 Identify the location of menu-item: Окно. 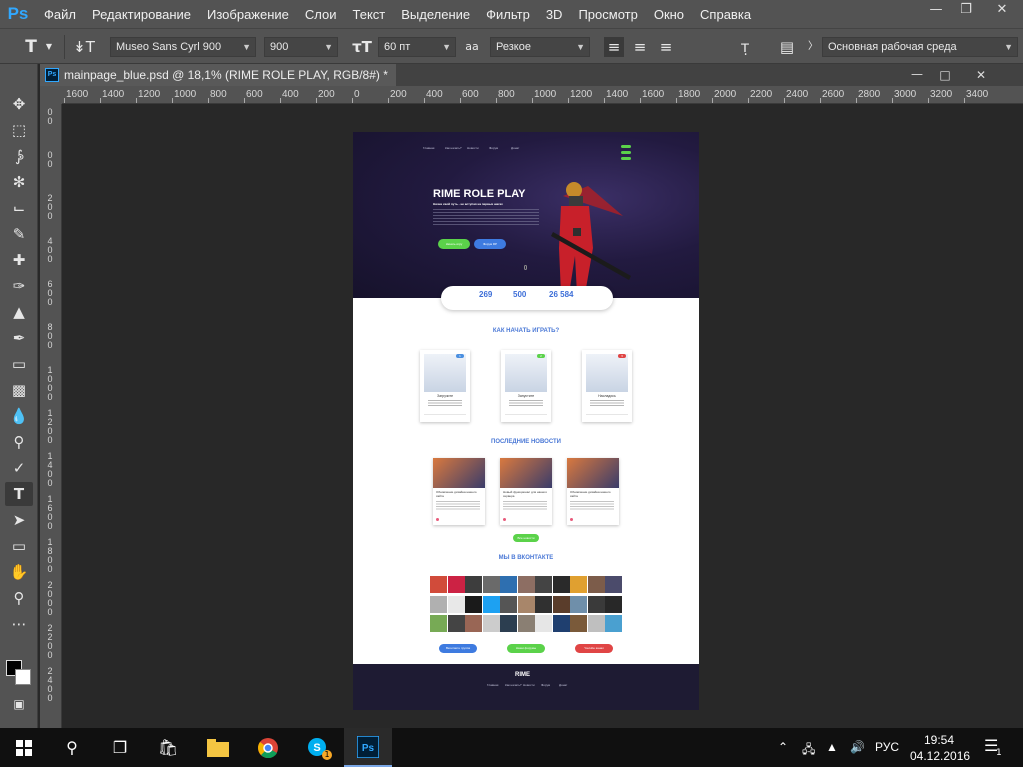
(669, 14).